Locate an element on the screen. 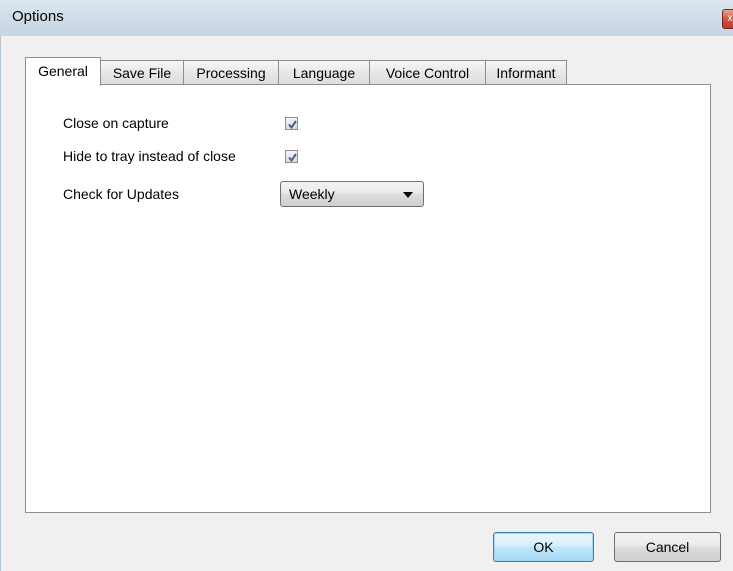 This screenshot has height=571, width=733. tab-informant: Informant is located at coordinates (526, 72).